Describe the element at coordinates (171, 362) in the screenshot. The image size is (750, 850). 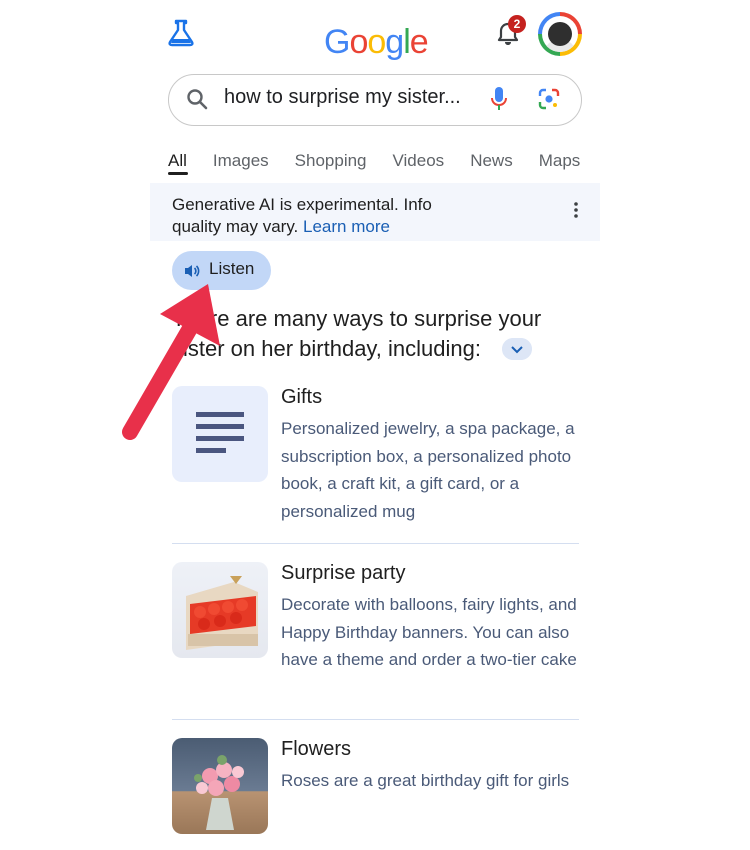
I see `annotation-arrow-icon` at that location.